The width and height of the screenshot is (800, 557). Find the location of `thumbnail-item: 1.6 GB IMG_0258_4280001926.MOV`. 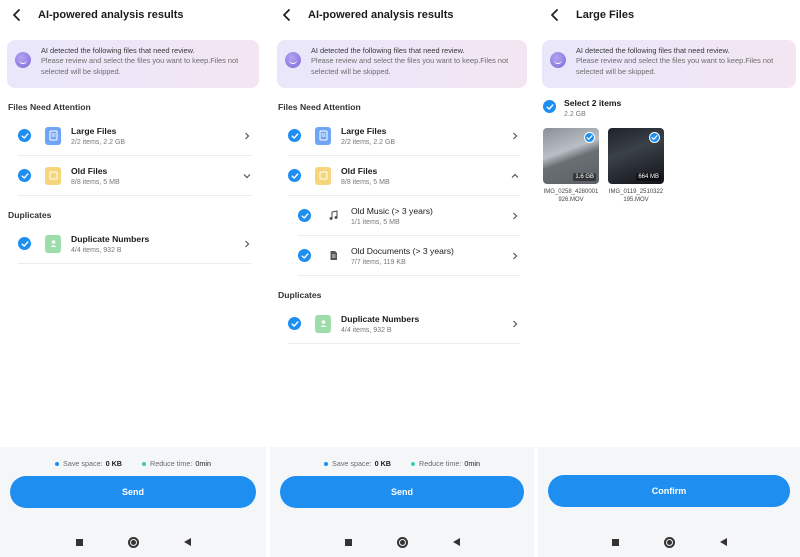

thumbnail-item: 1.6 GB IMG_0258_4280001926.MOV is located at coordinates (571, 166).